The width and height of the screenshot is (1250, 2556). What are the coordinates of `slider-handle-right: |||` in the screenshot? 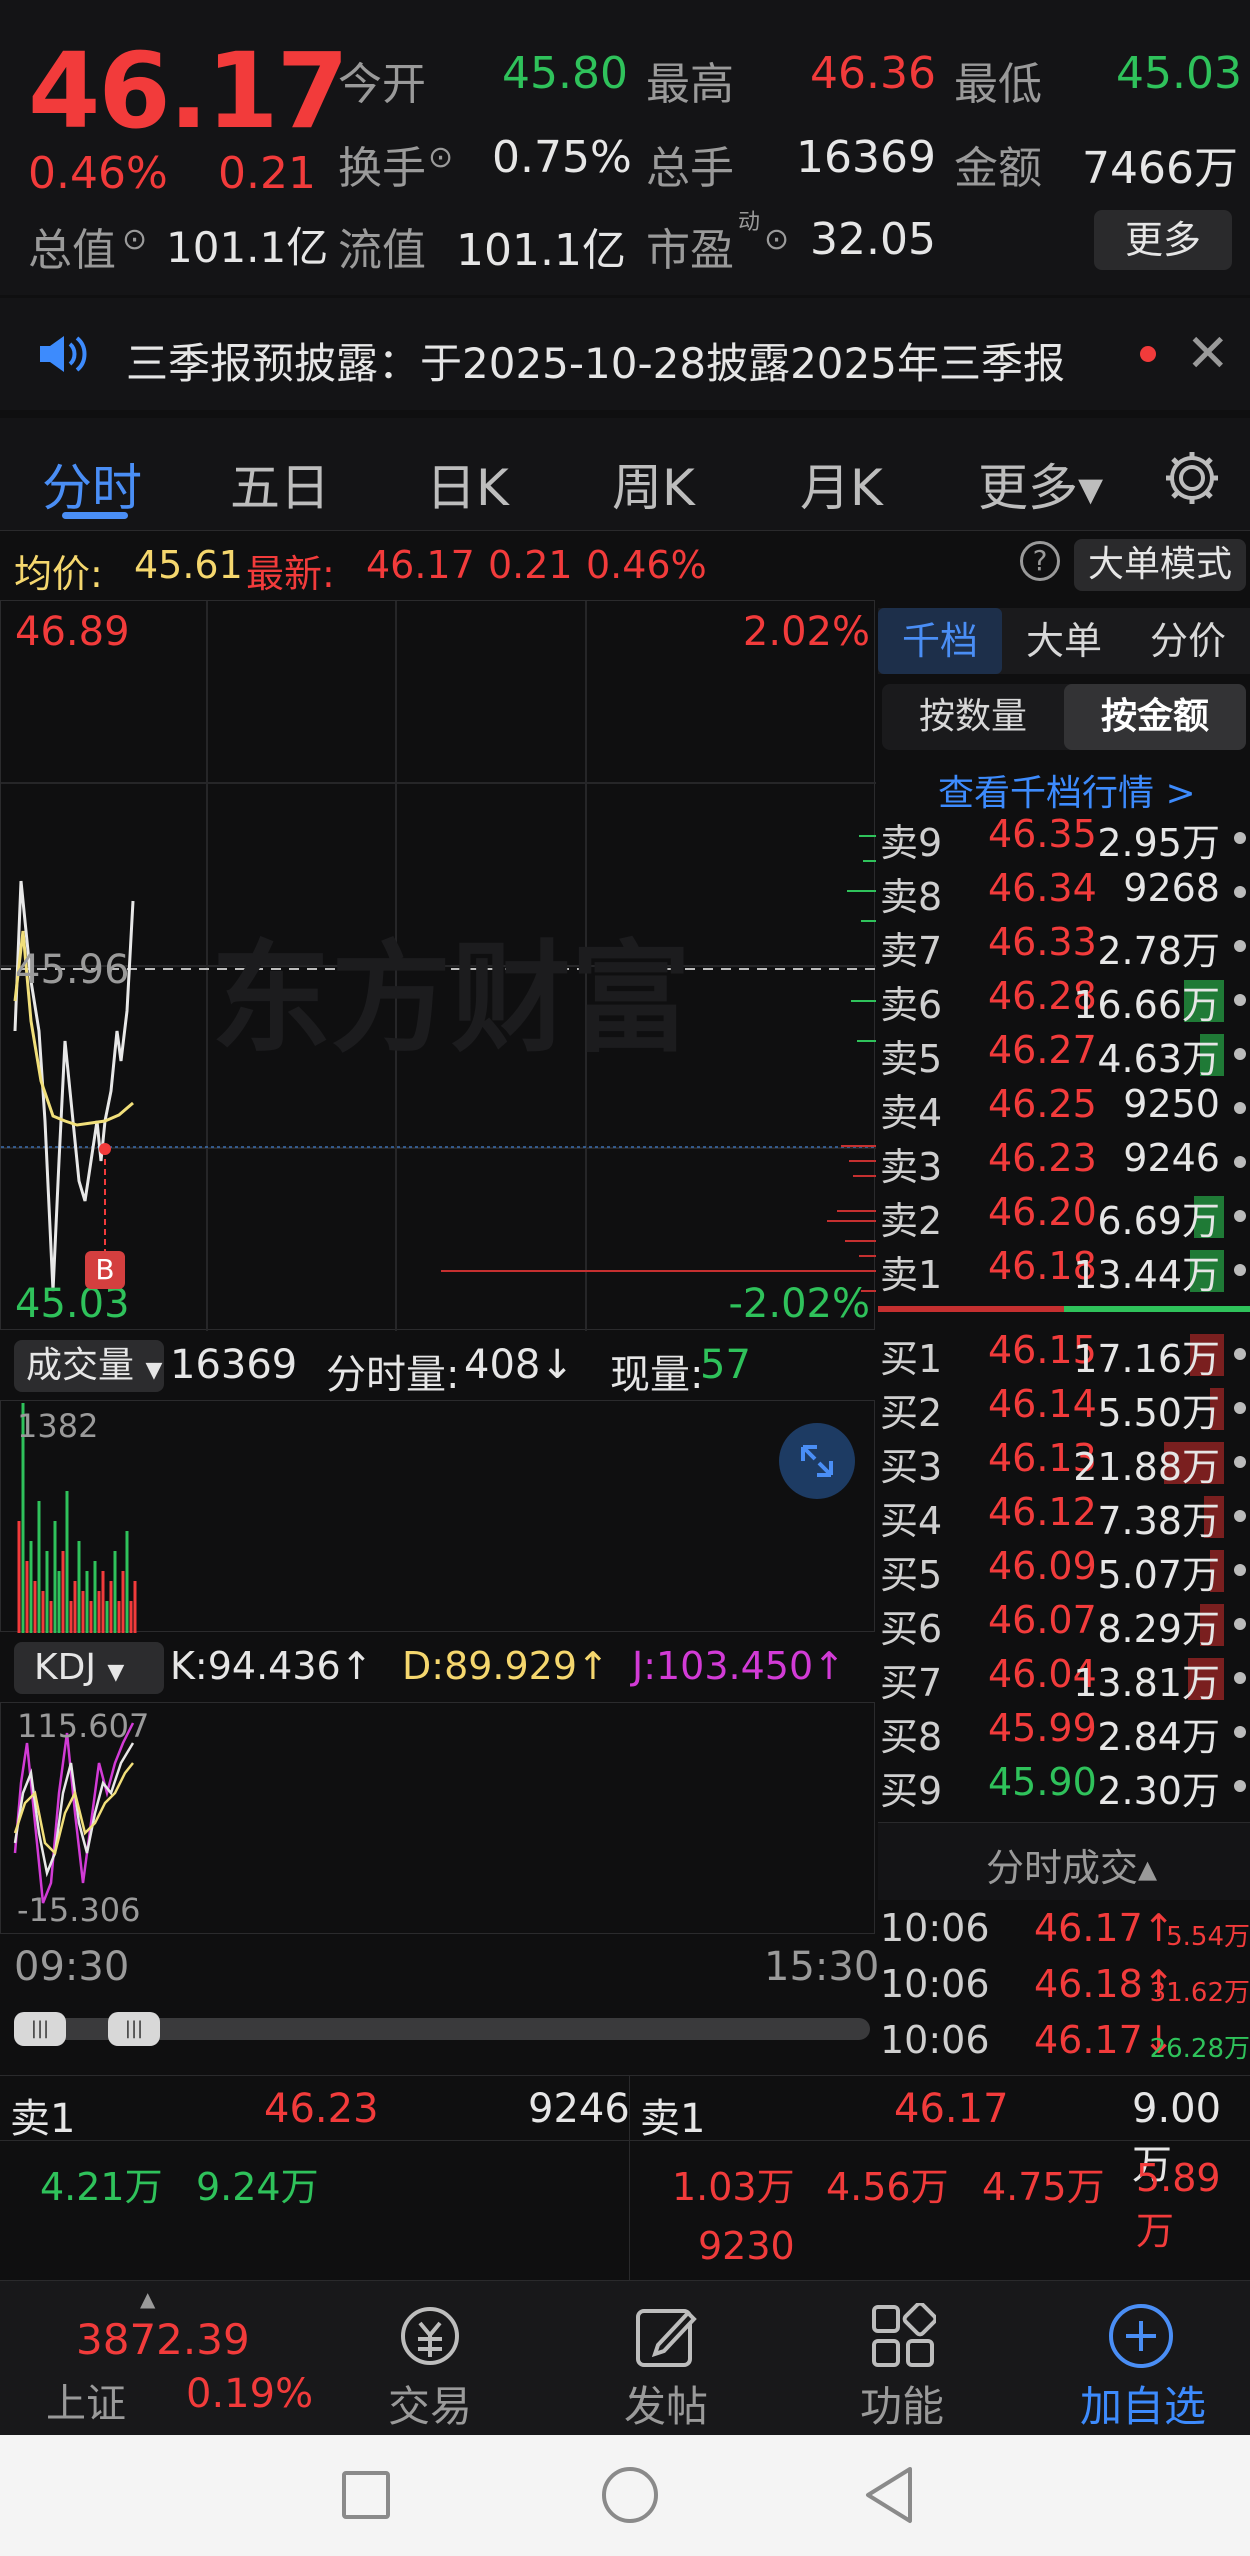 It's located at (134, 2029).